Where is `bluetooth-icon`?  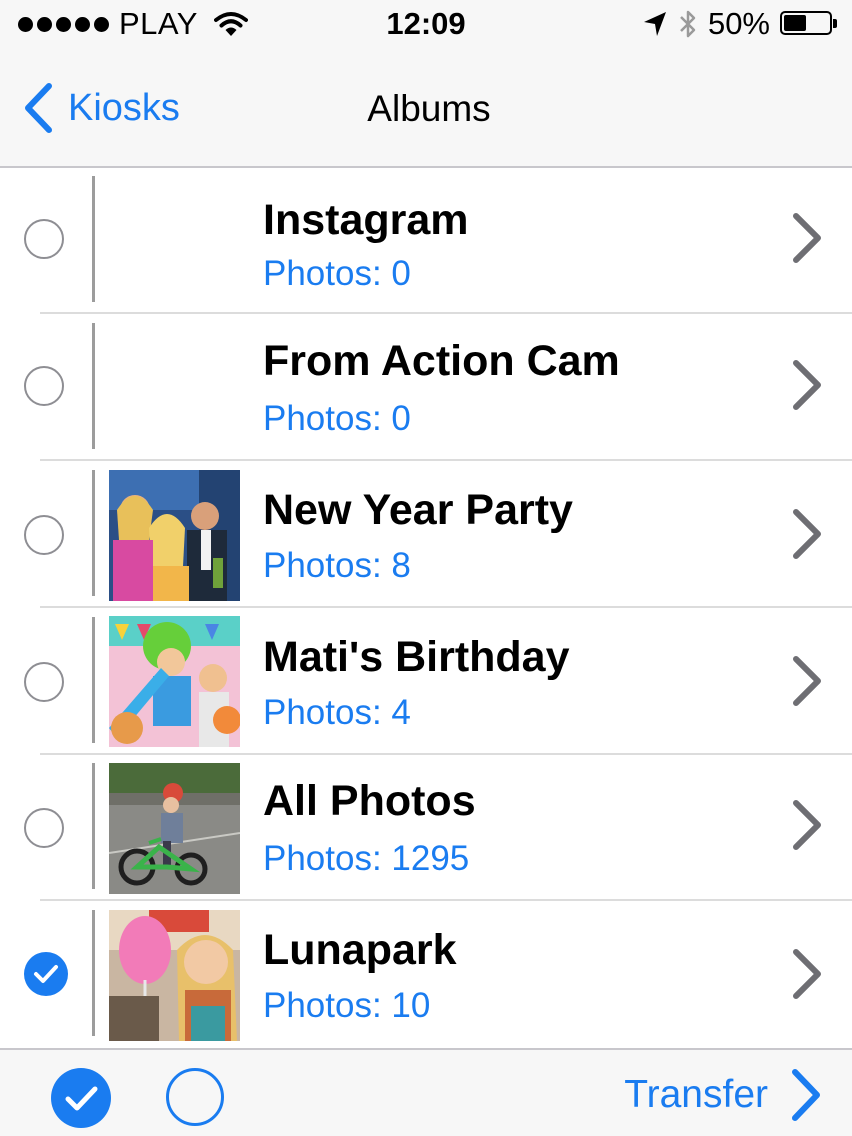
bluetooth-icon is located at coordinates (688, 24).